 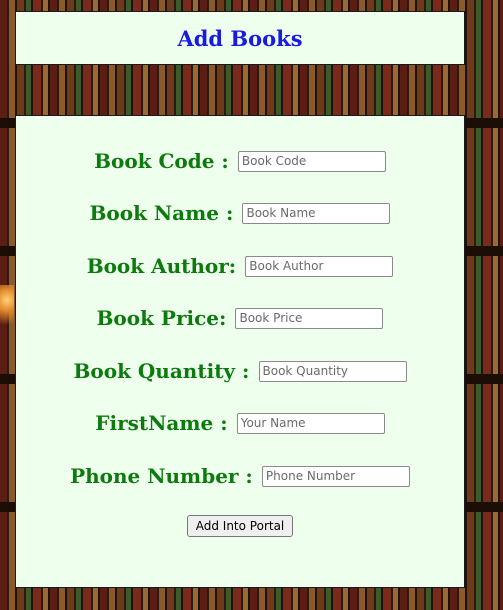 What do you see at coordinates (161, 423) in the screenshot?
I see `first-name-label: FirstName :` at bounding box center [161, 423].